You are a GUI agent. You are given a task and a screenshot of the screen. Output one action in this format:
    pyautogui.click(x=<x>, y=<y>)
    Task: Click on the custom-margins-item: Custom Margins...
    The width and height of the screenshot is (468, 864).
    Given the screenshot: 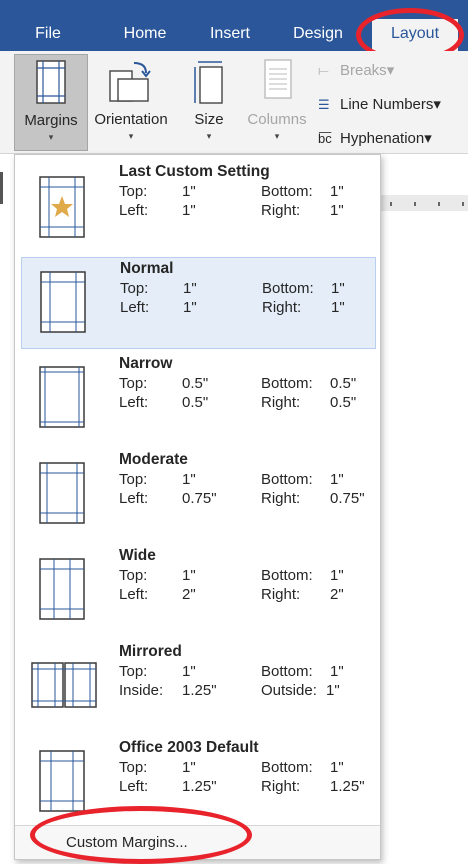 What is the action you would take?
    pyautogui.click(x=197, y=842)
    